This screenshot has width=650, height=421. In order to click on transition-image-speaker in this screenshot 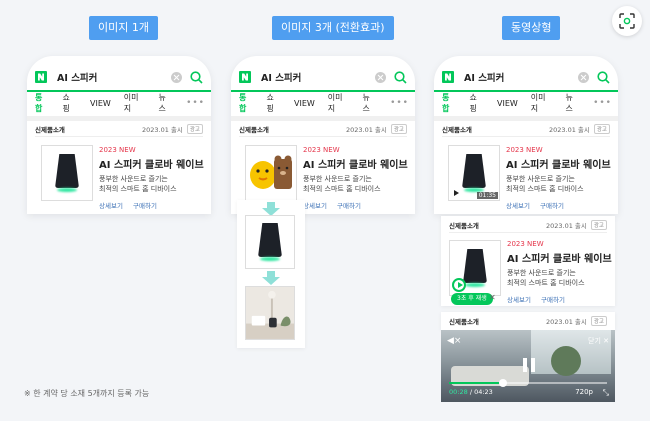, I will do `click(270, 242)`.